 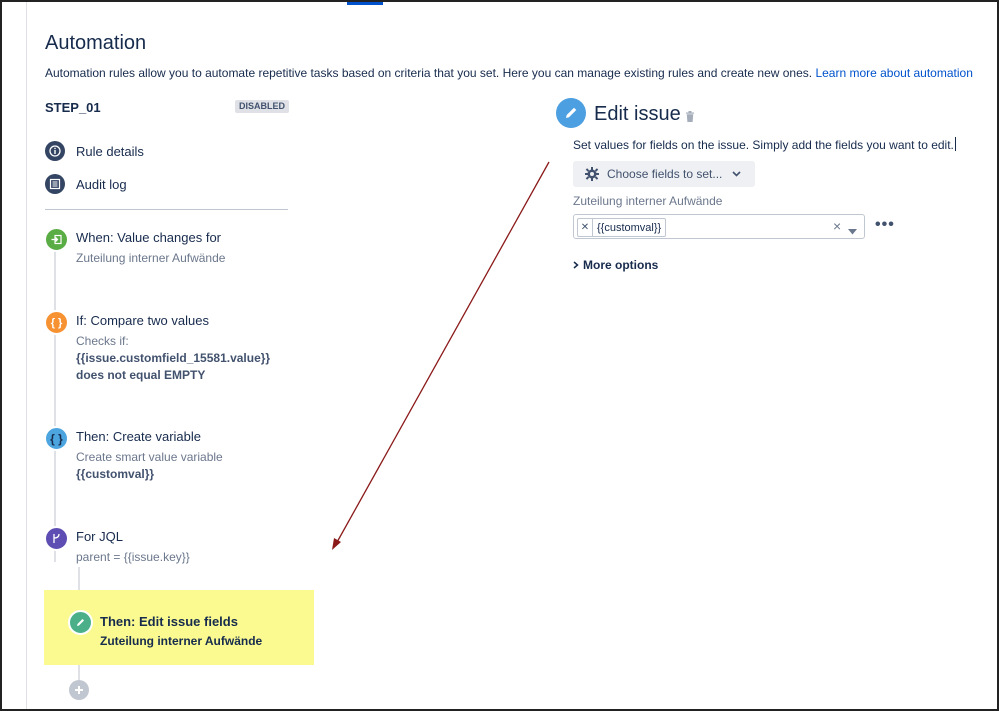 I want to click on step-edit-sub: Zuteilung interner Aufwände, so click(x=181, y=641).